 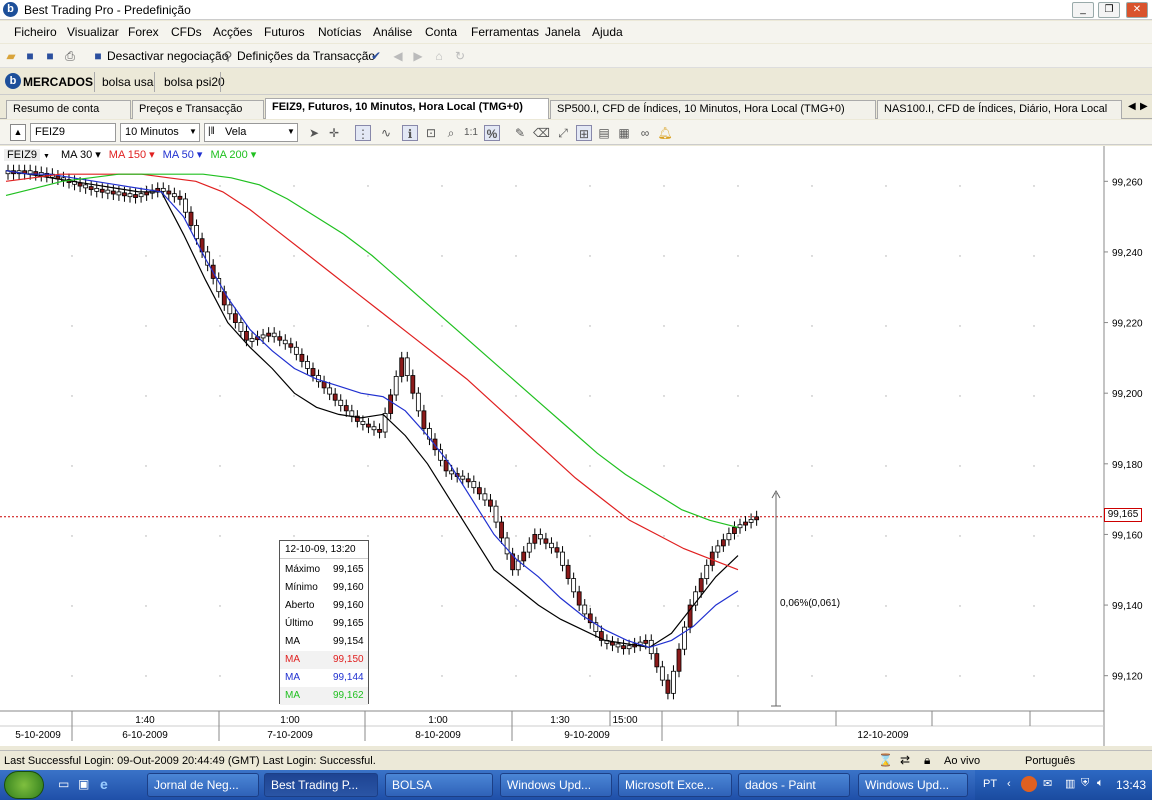 What do you see at coordinates (418, 56) in the screenshot?
I see `forward-icon: ▶` at bounding box center [418, 56].